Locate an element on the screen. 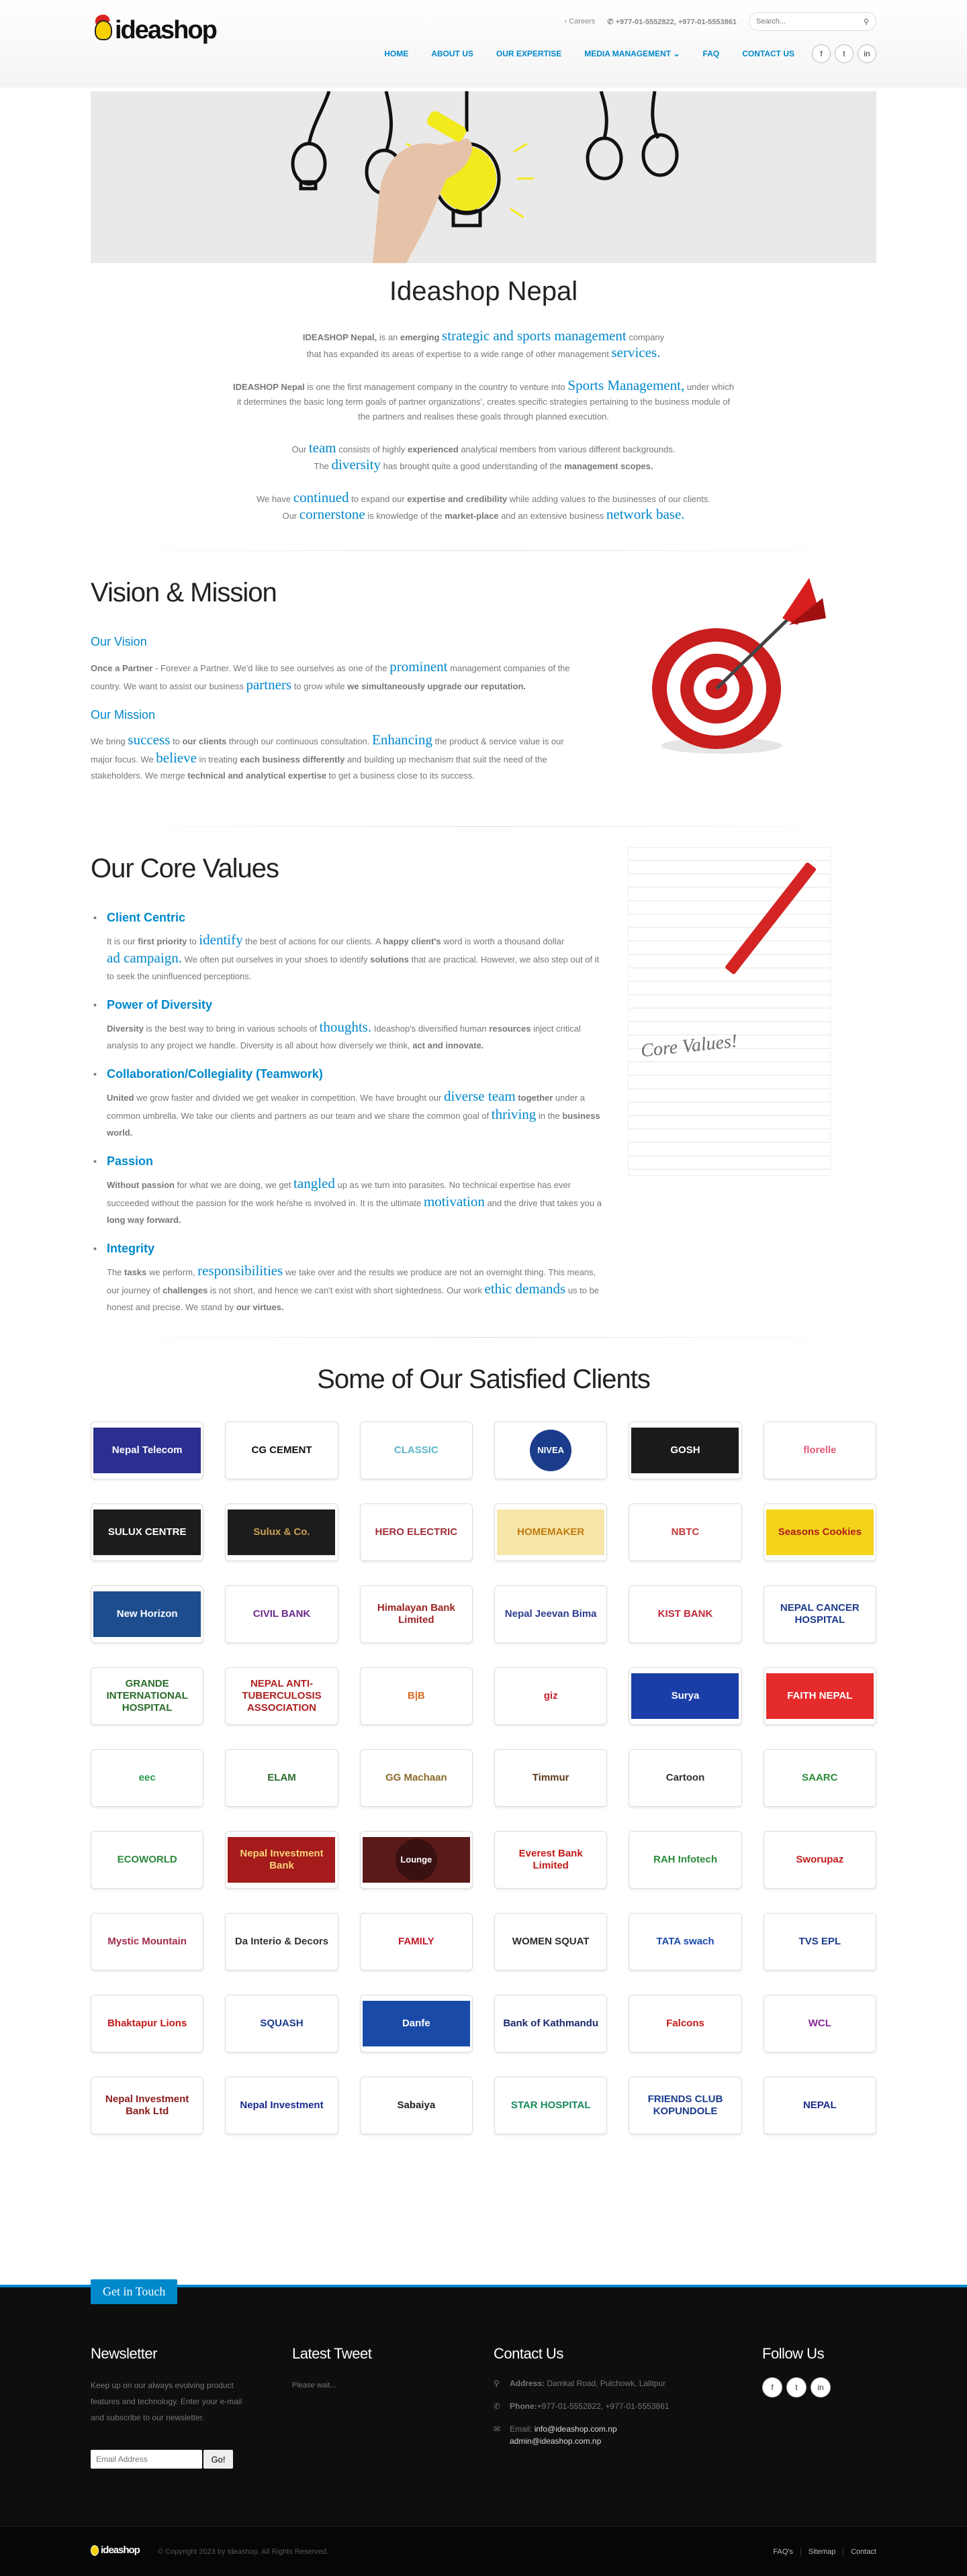  client-logo-tile: WOMEN SQUAT is located at coordinates (551, 1942).